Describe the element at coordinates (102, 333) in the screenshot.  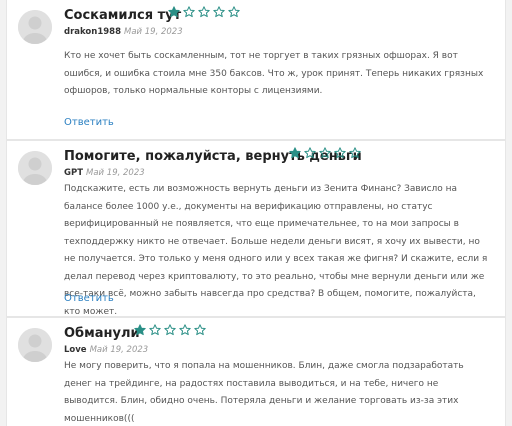
I see `review-title: Обманули` at that location.